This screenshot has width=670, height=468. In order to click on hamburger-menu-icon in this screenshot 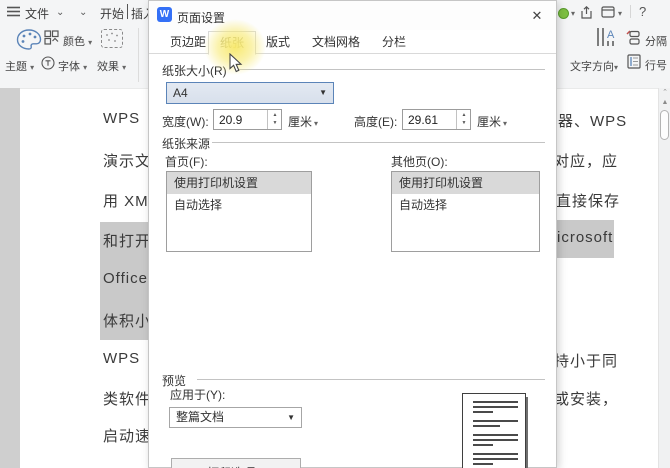, I will do `click(13, 11)`.